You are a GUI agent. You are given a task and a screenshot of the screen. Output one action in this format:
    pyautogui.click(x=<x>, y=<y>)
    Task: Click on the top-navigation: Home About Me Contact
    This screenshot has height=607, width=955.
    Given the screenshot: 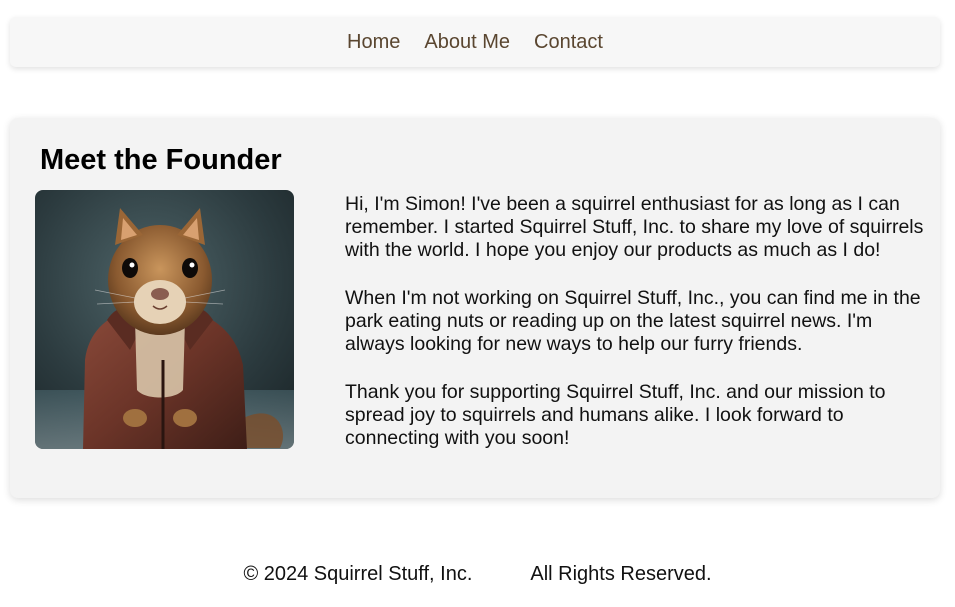 What is the action you would take?
    pyautogui.click(x=475, y=42)
    